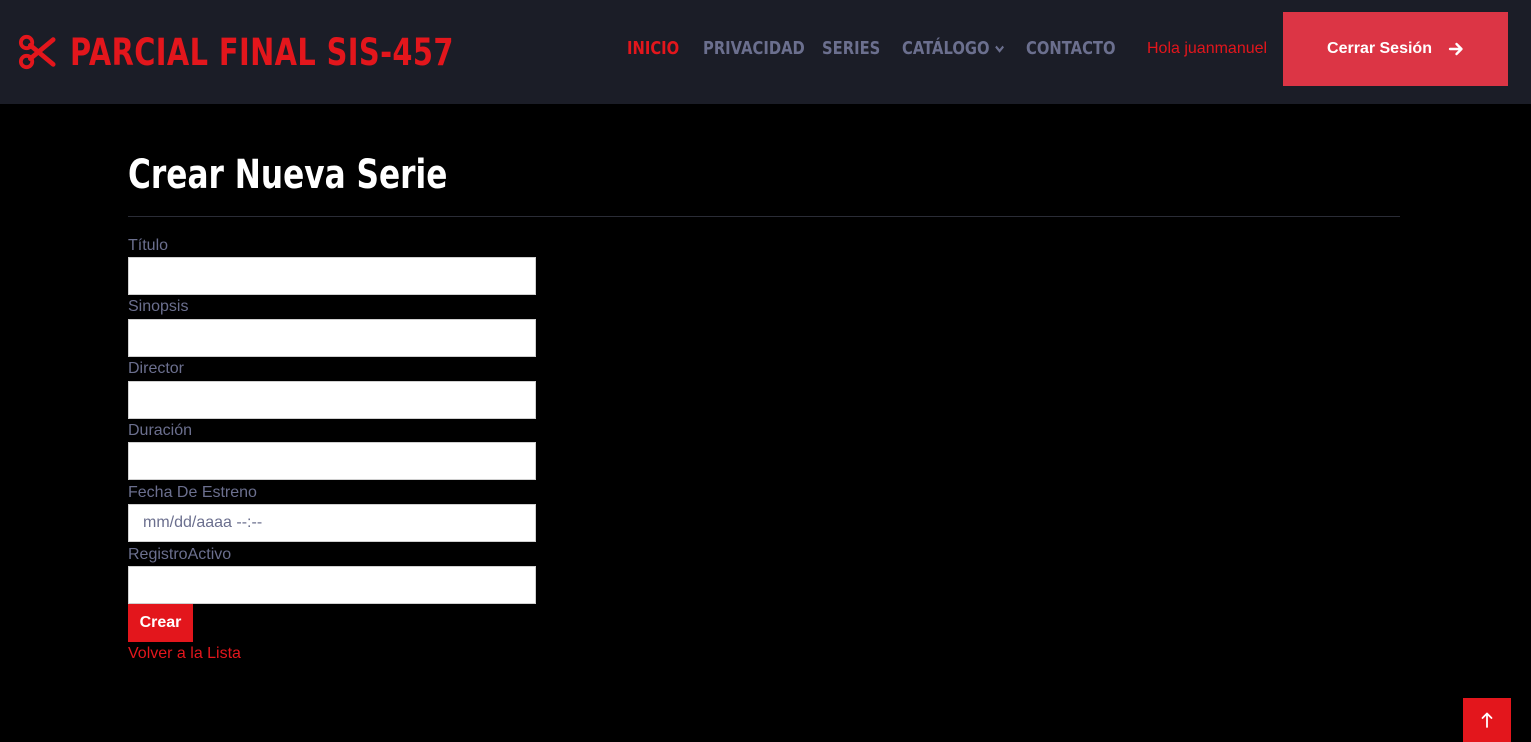 The height and width of the screenshot is (742, 1531). What do you see at coordinates (754, 49) in the screenshot?
I see `nav-item-privacidad: PRIVACIDAD` at bounding box center [754, 49].